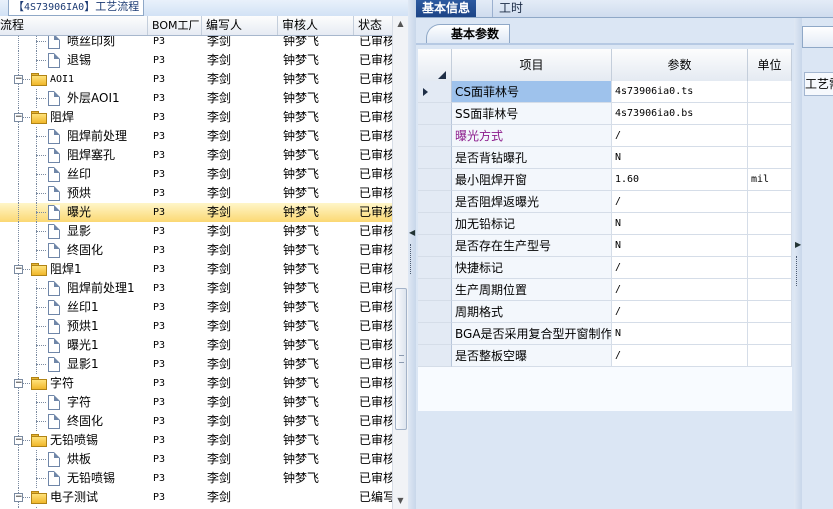  What do you see at coordinates (435, 65) in the screenshot?
I see `grid-corner` at bounding box center [435, 65].